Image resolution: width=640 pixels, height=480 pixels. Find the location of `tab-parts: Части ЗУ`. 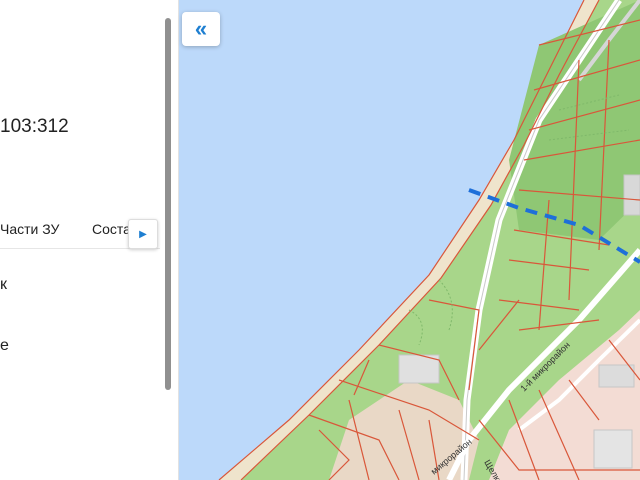

tab-parts: Части ЗУ is located at coordinates (29, 229).